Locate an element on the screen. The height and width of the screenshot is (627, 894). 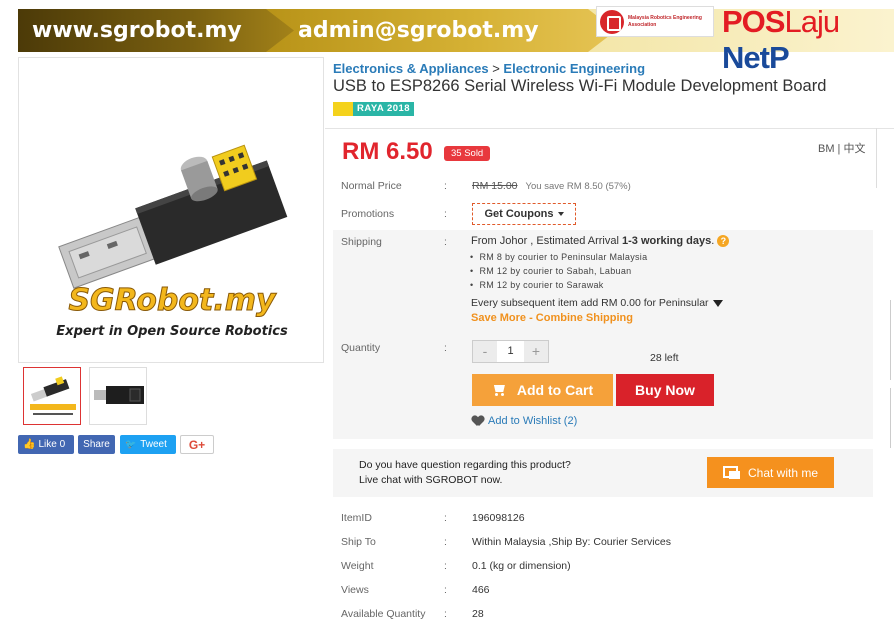
language-switch: BM | 中文 is located at coordinates (841, 148).